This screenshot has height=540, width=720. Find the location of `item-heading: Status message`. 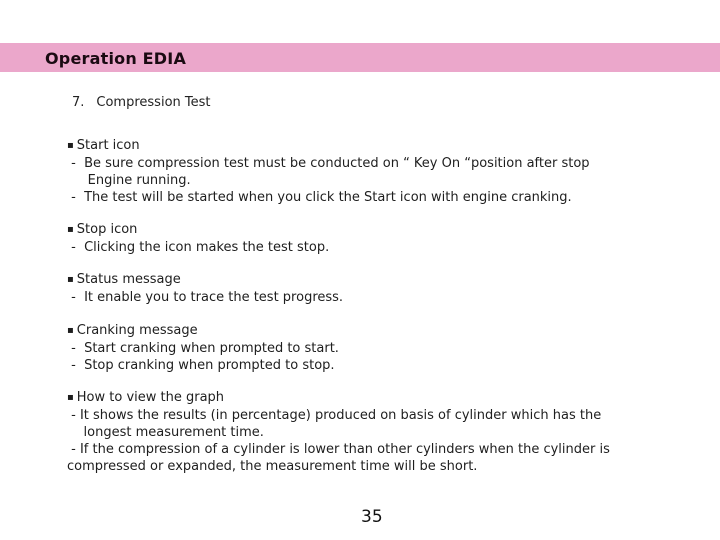

item-heading: Status message is located at coordinates (205, 280).